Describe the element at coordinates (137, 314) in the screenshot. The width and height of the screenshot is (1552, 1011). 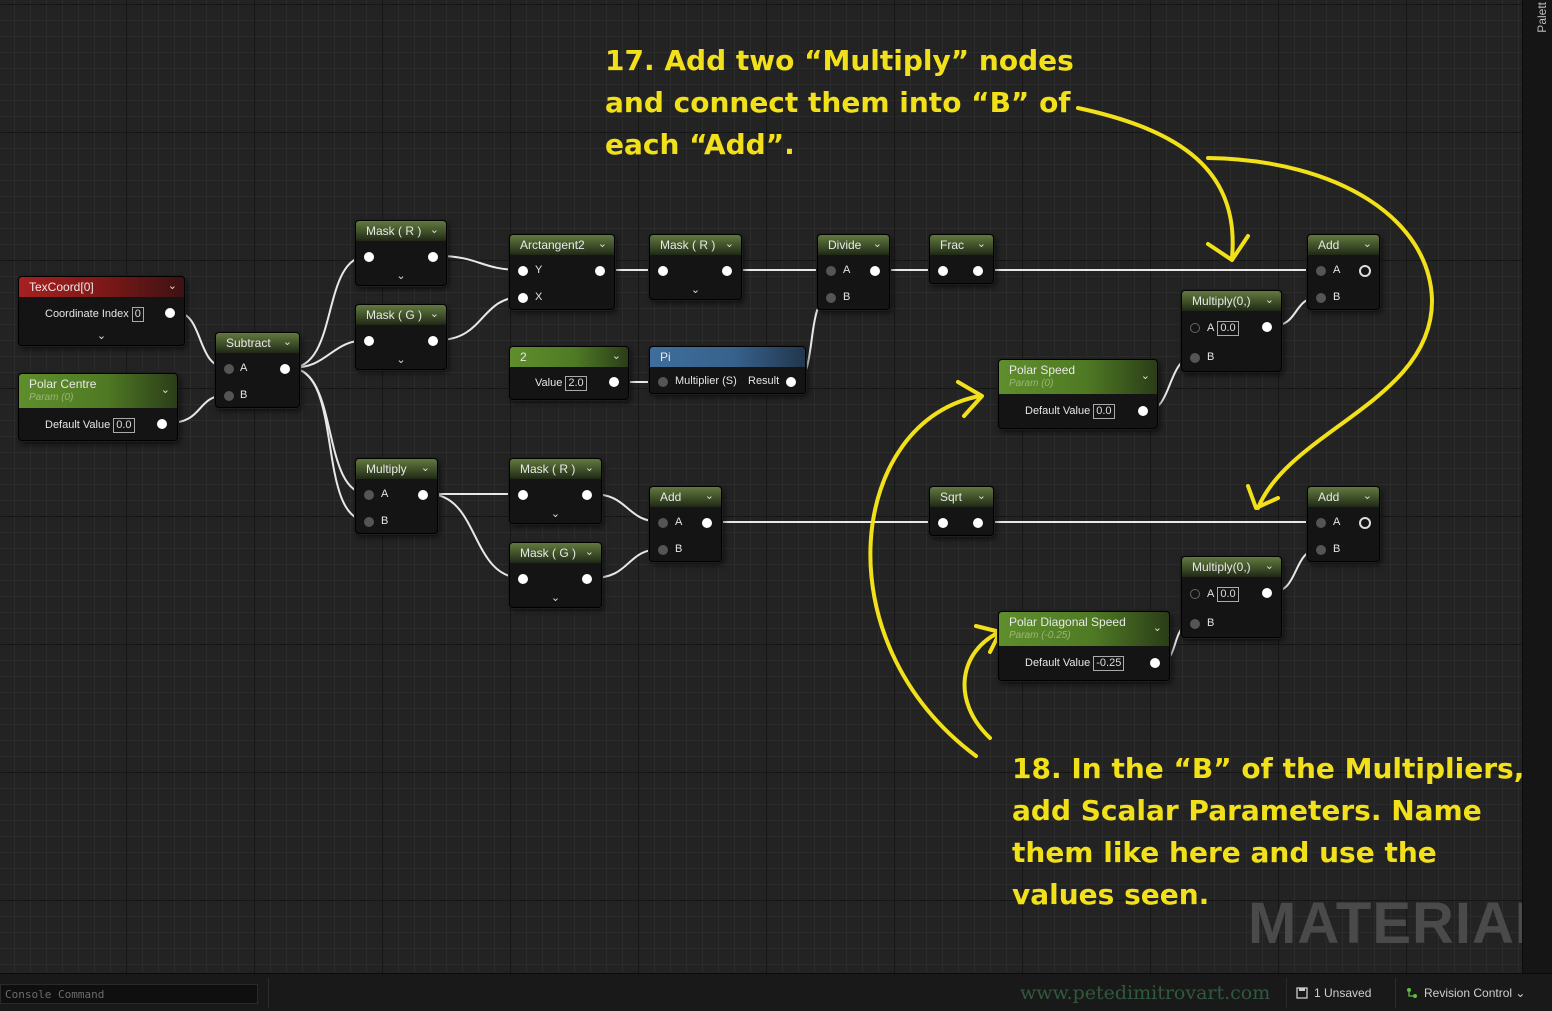
I see `coordinate-index-field: 0` at that location.